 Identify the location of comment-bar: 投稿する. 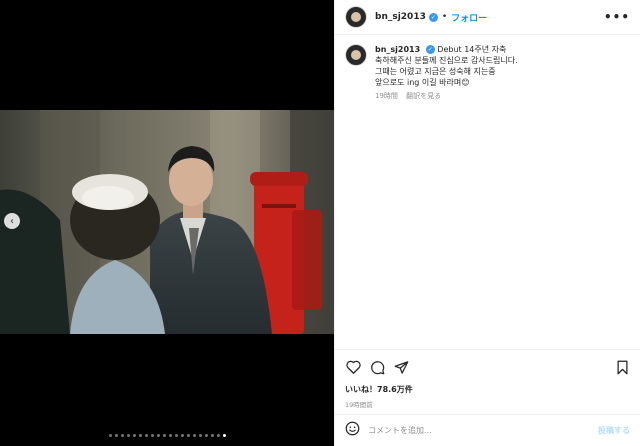
(487, 430).